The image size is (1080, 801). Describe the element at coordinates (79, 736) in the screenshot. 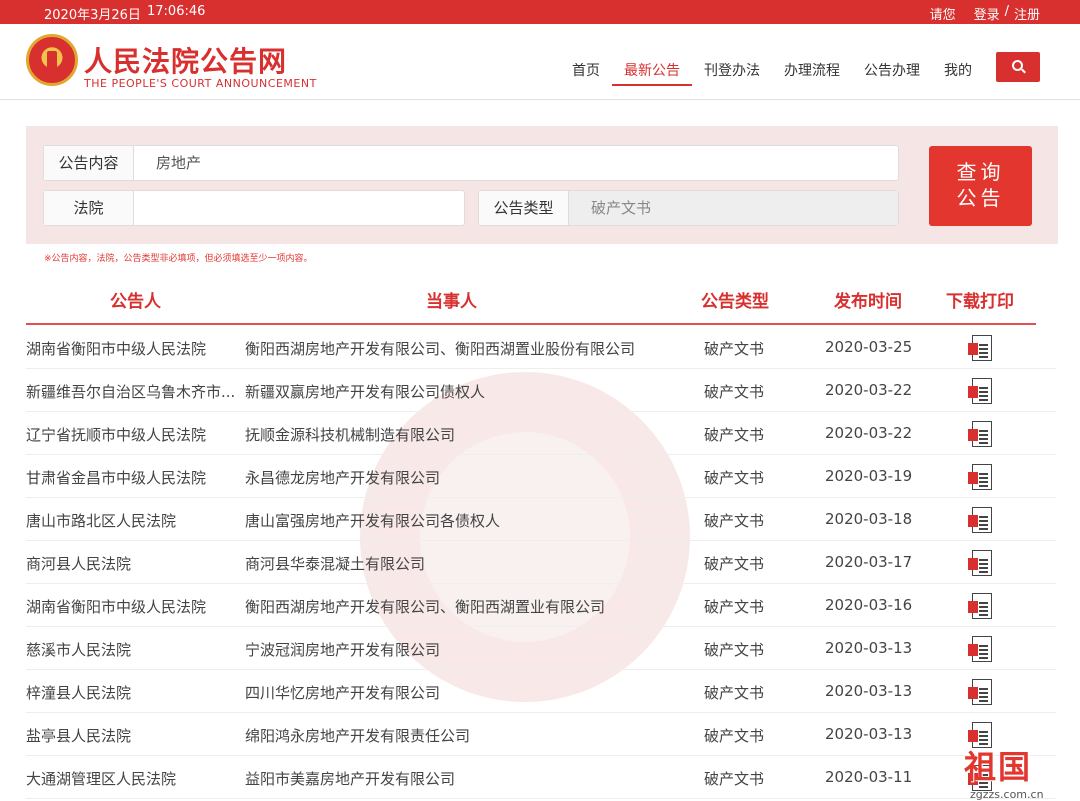

I see `row-court: 盐亭县人民法院` at that location.